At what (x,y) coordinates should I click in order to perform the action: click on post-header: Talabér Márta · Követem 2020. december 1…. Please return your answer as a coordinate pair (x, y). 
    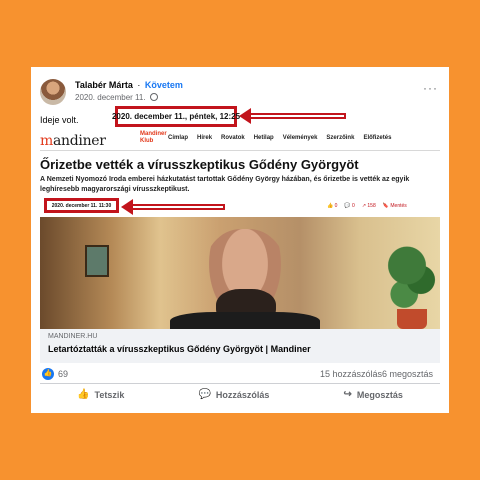
    Looking at the image, I should click on (240, 95).